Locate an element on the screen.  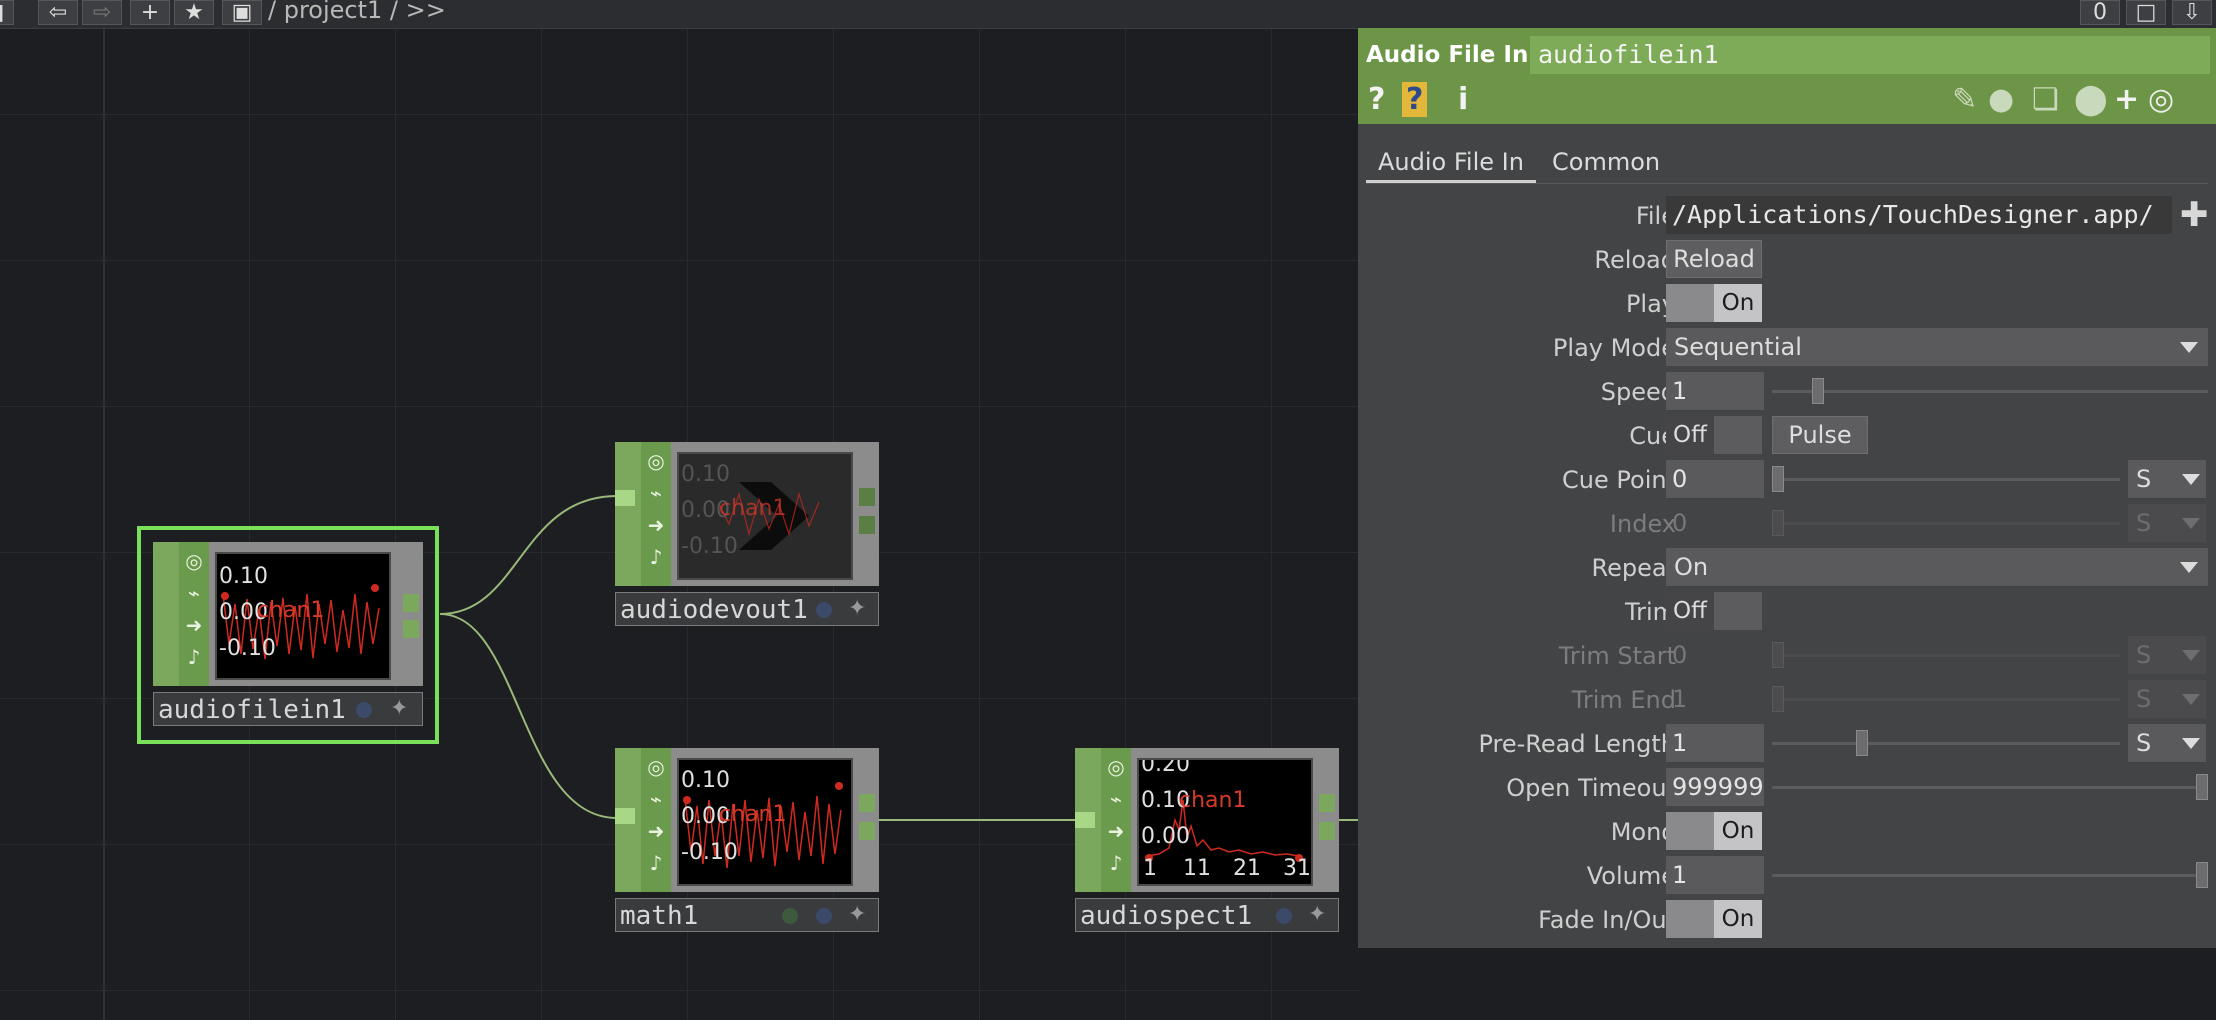
node-namebar: audiodevout1 ✦ is located at coordinates (747, 609).